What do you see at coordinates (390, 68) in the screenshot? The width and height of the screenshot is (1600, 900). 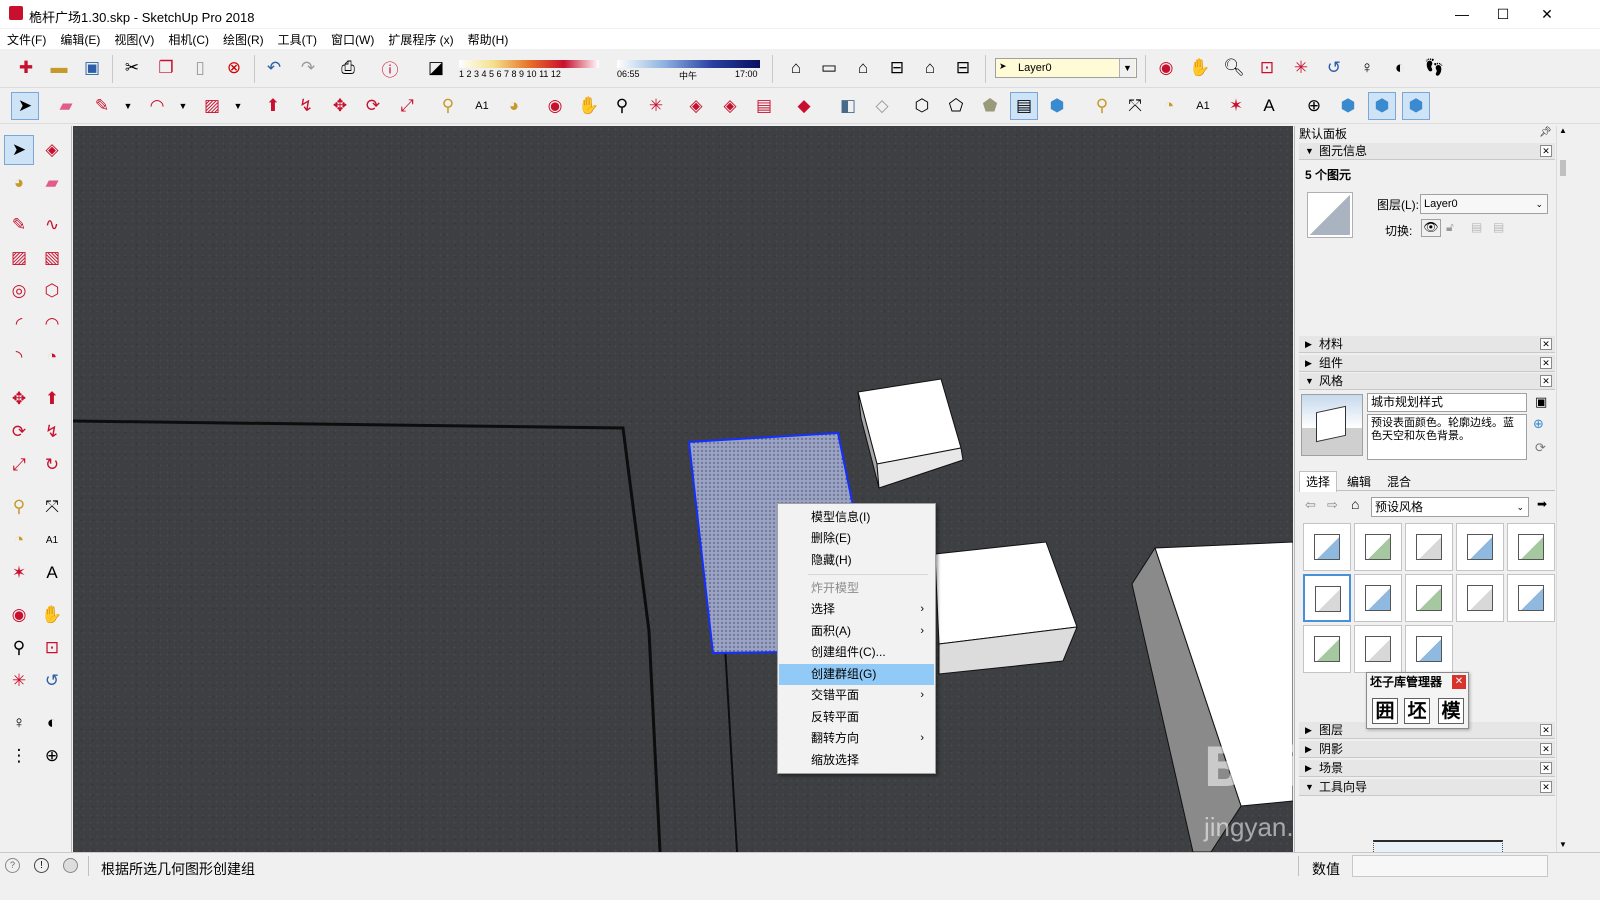 I see `model-info-icon: ⓘ` at bounding box center [390, 68].